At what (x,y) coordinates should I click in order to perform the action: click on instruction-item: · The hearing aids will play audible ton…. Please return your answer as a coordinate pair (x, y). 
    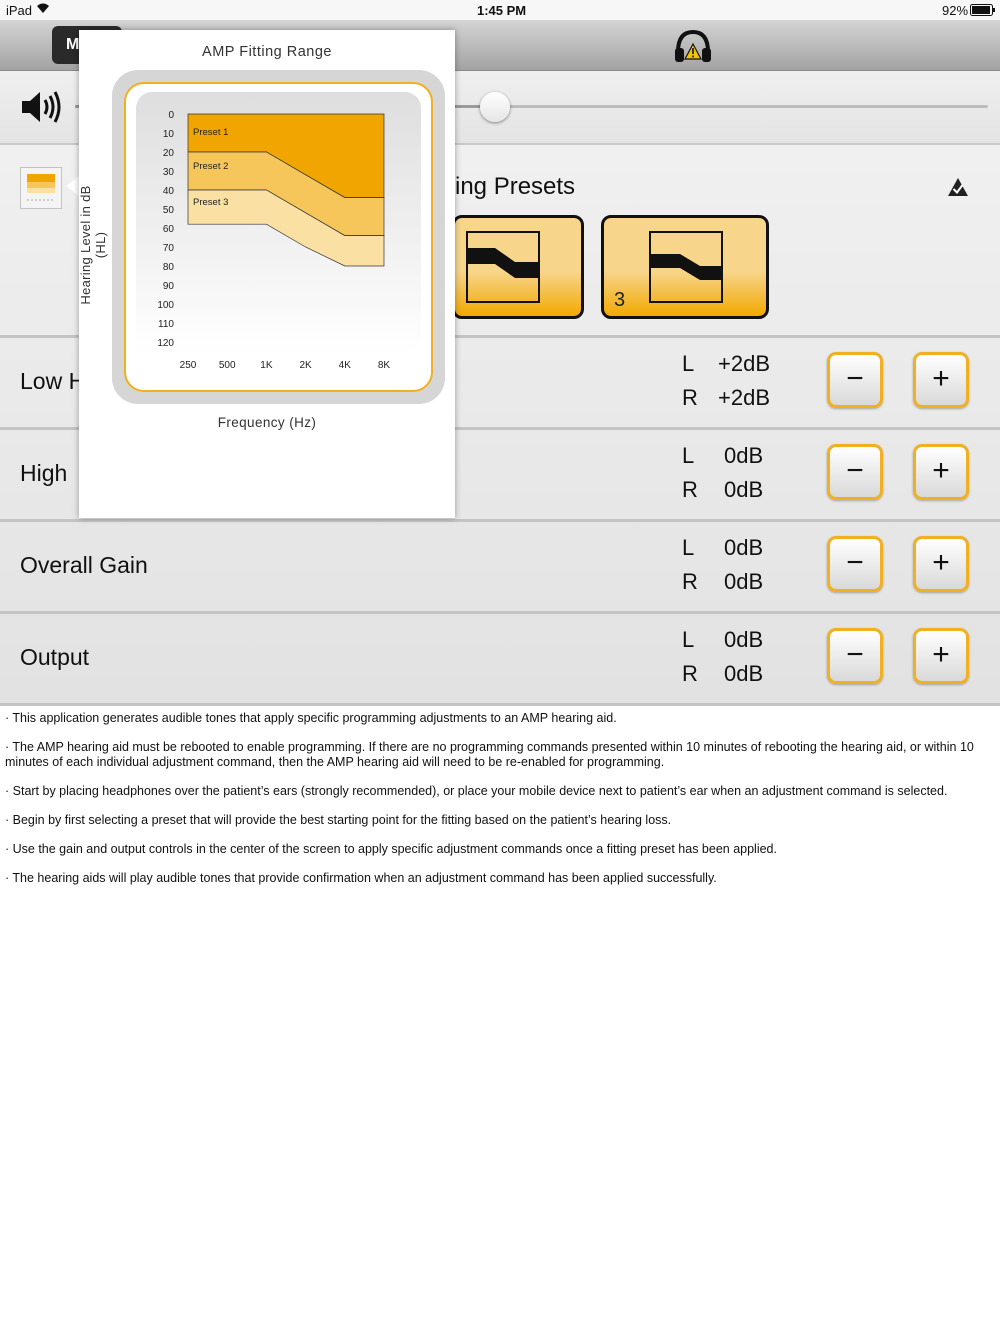
    Looking at the image, I should click on (361, 878).